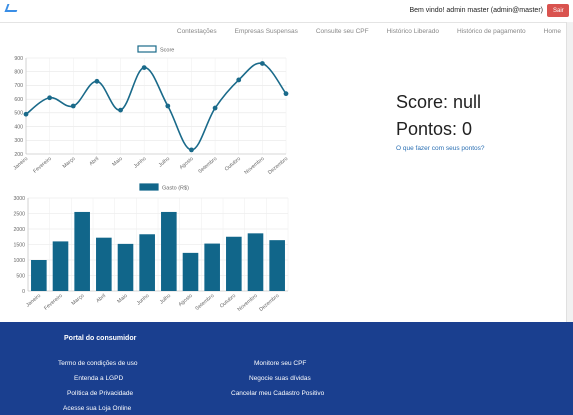  I want to click on bar-junho, so click(147, 262).